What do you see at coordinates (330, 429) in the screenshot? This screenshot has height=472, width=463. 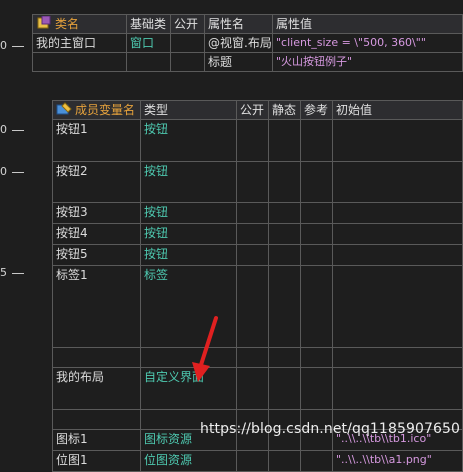 I see `watermark-text: https://blog.csdn.net/qq1185907650` at bounding box center [330, 429].